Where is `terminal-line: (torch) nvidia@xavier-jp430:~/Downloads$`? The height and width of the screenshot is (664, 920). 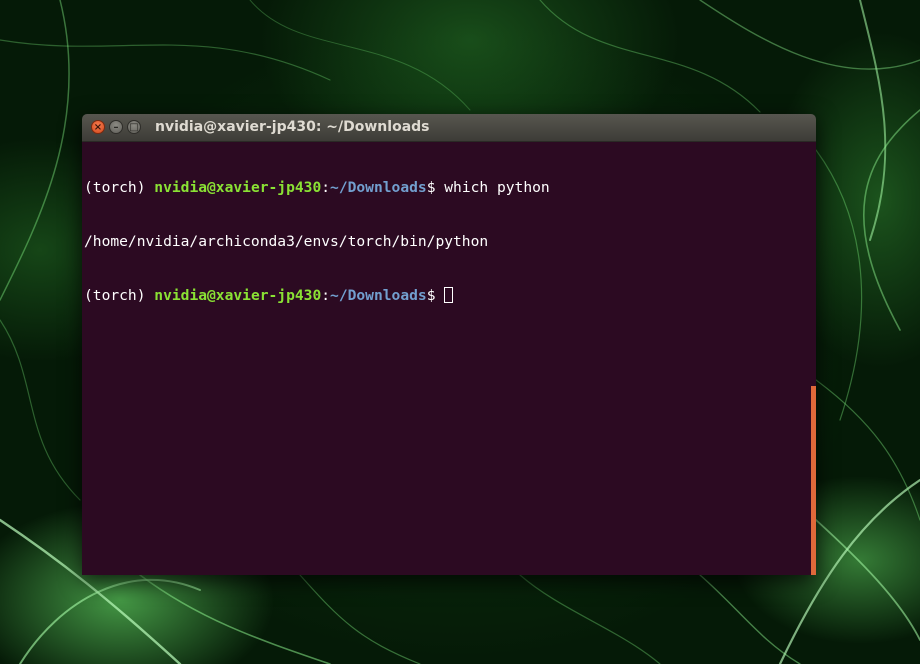 terminal-line: (torch) nvidia@xavier-jp430:~/Downloads$ is located at coordinates (317, 296).